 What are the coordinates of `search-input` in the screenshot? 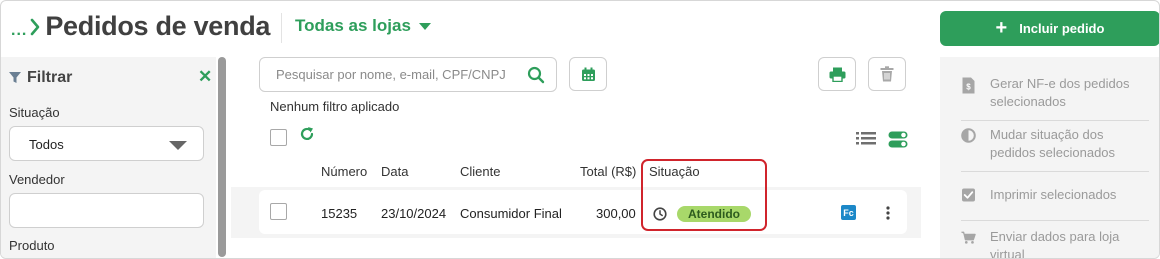 It's located at (396, 74).